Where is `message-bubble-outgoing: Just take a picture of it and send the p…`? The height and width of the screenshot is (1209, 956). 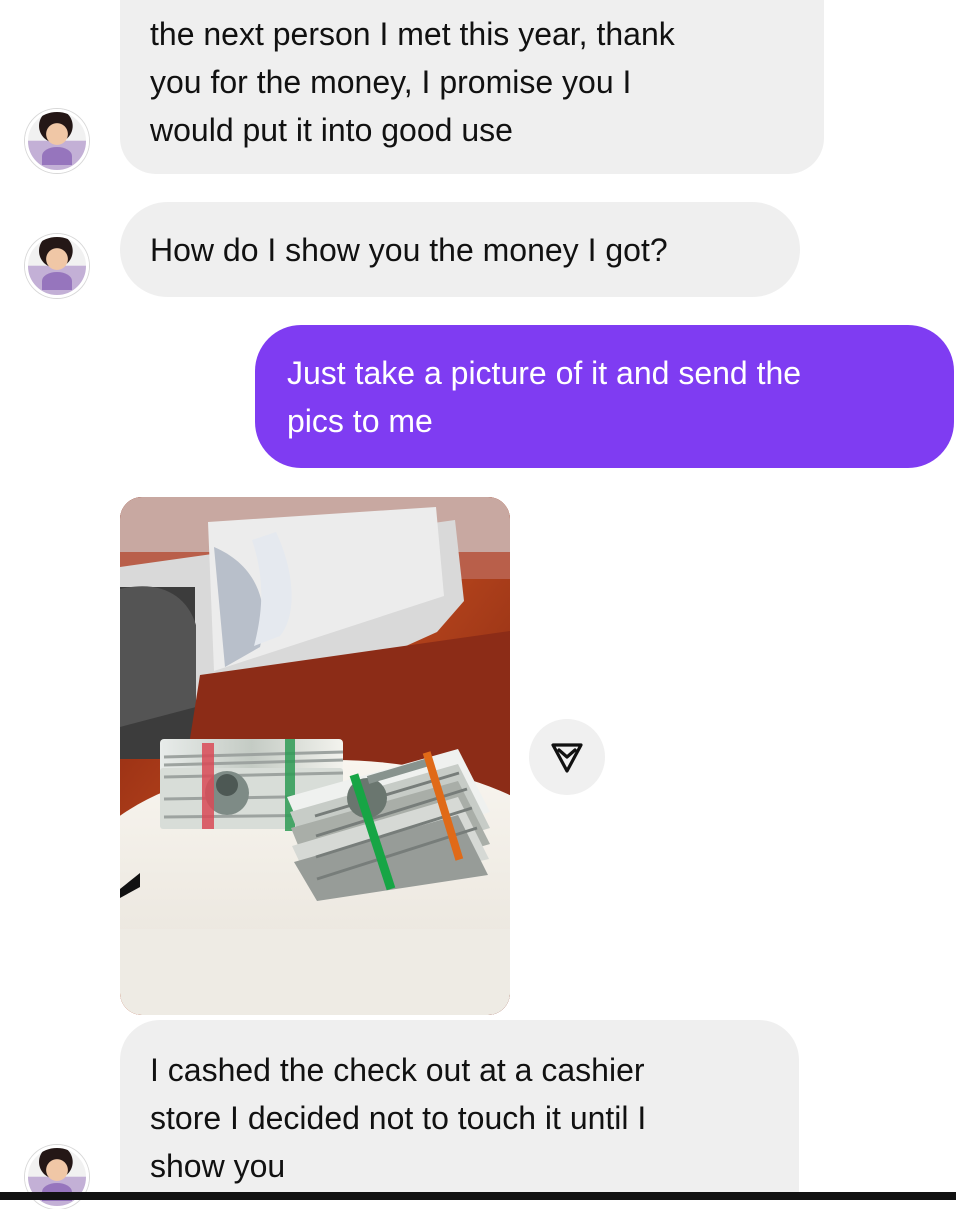 message-bubble-outgoing: Just take a picture of it and send the p… is located at coordinates (604, 396).